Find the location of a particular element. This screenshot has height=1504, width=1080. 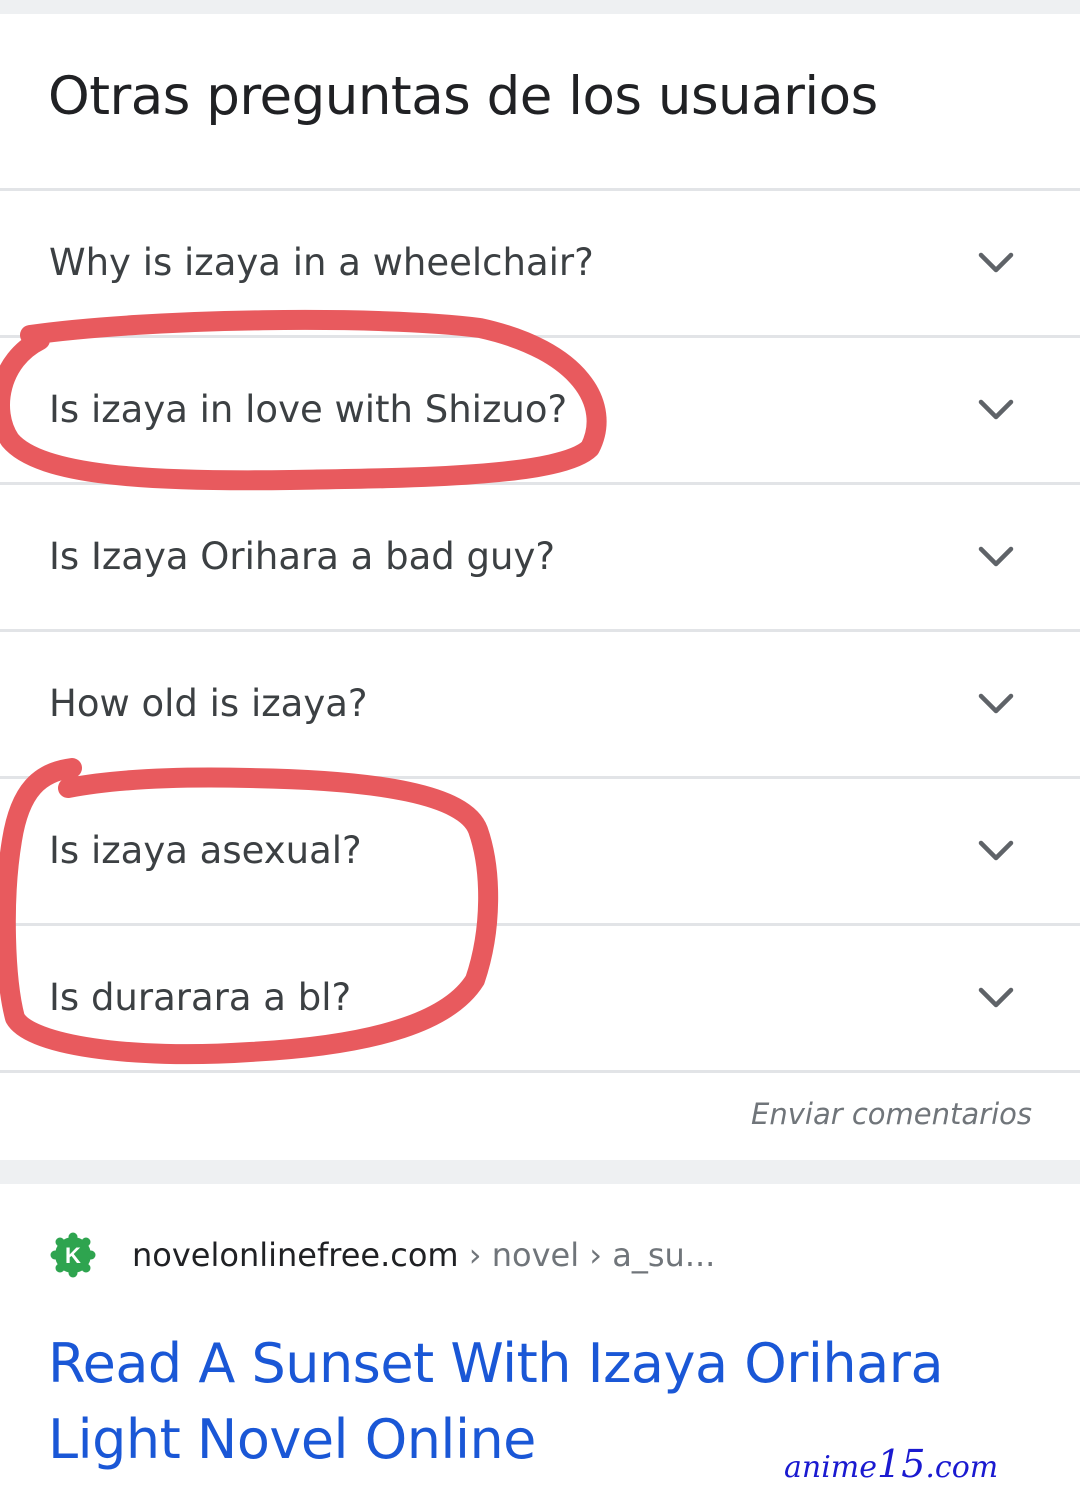

question-row: How old is izaya? is located at coordinates (540, 702).